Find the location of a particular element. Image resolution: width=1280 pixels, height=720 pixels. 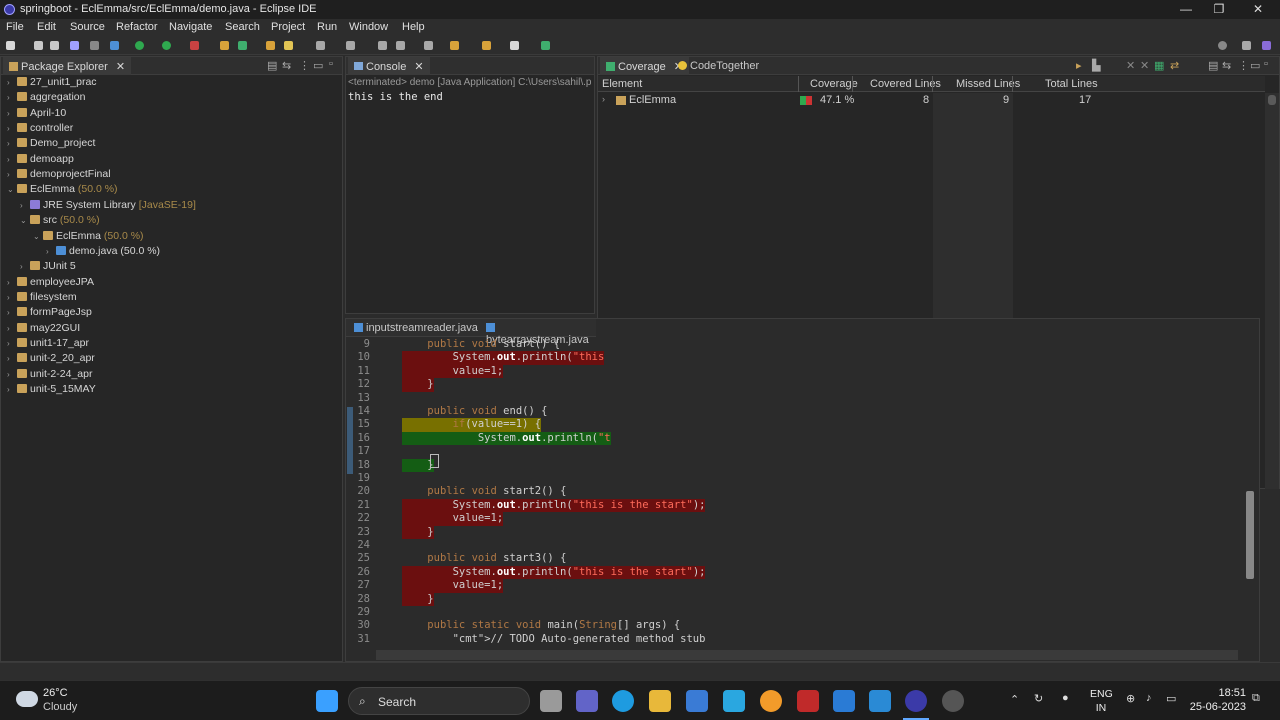

tree-item: › unit-2_20_apr is located at coordinates (51, 359).